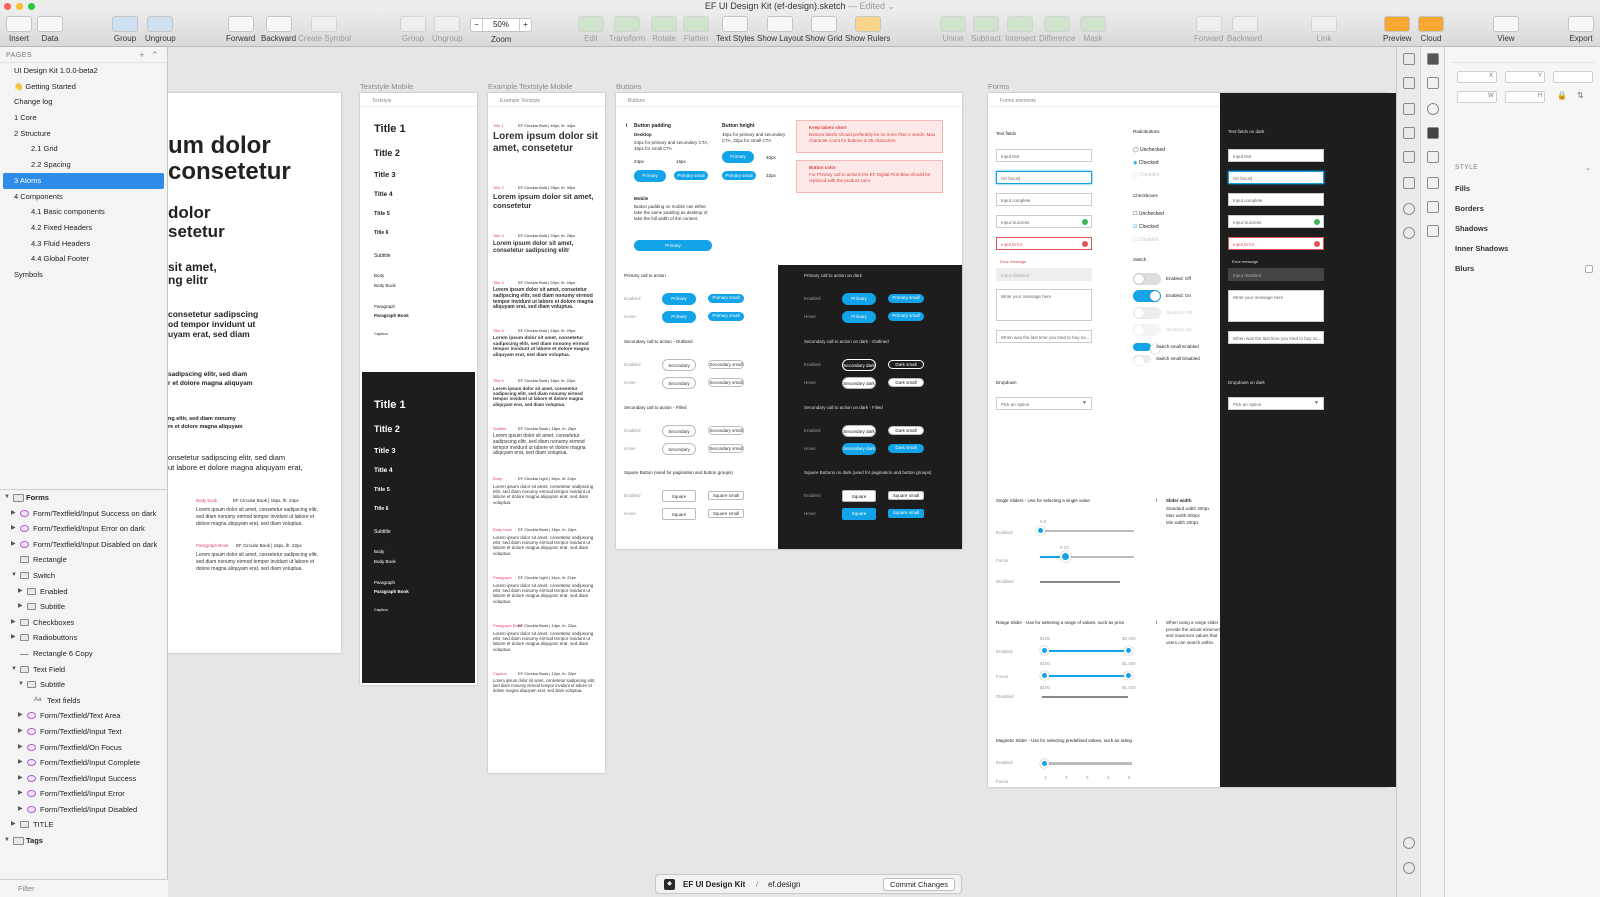 This screenshot has width=1600, height=897. What do you see at coordinates (1044, 675) in the screenshot?
I see `range-focus-min-knob` at bounding box center [1044, 675].